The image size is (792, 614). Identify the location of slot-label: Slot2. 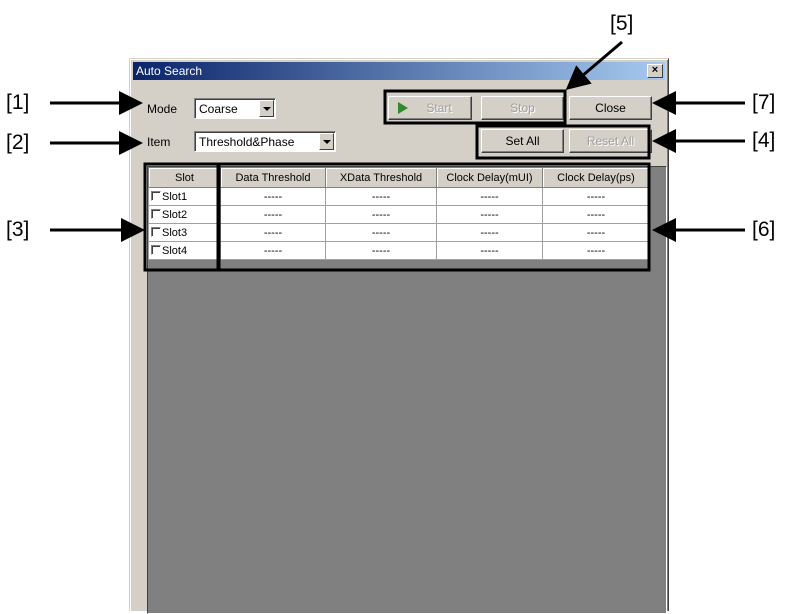
(175, 214).